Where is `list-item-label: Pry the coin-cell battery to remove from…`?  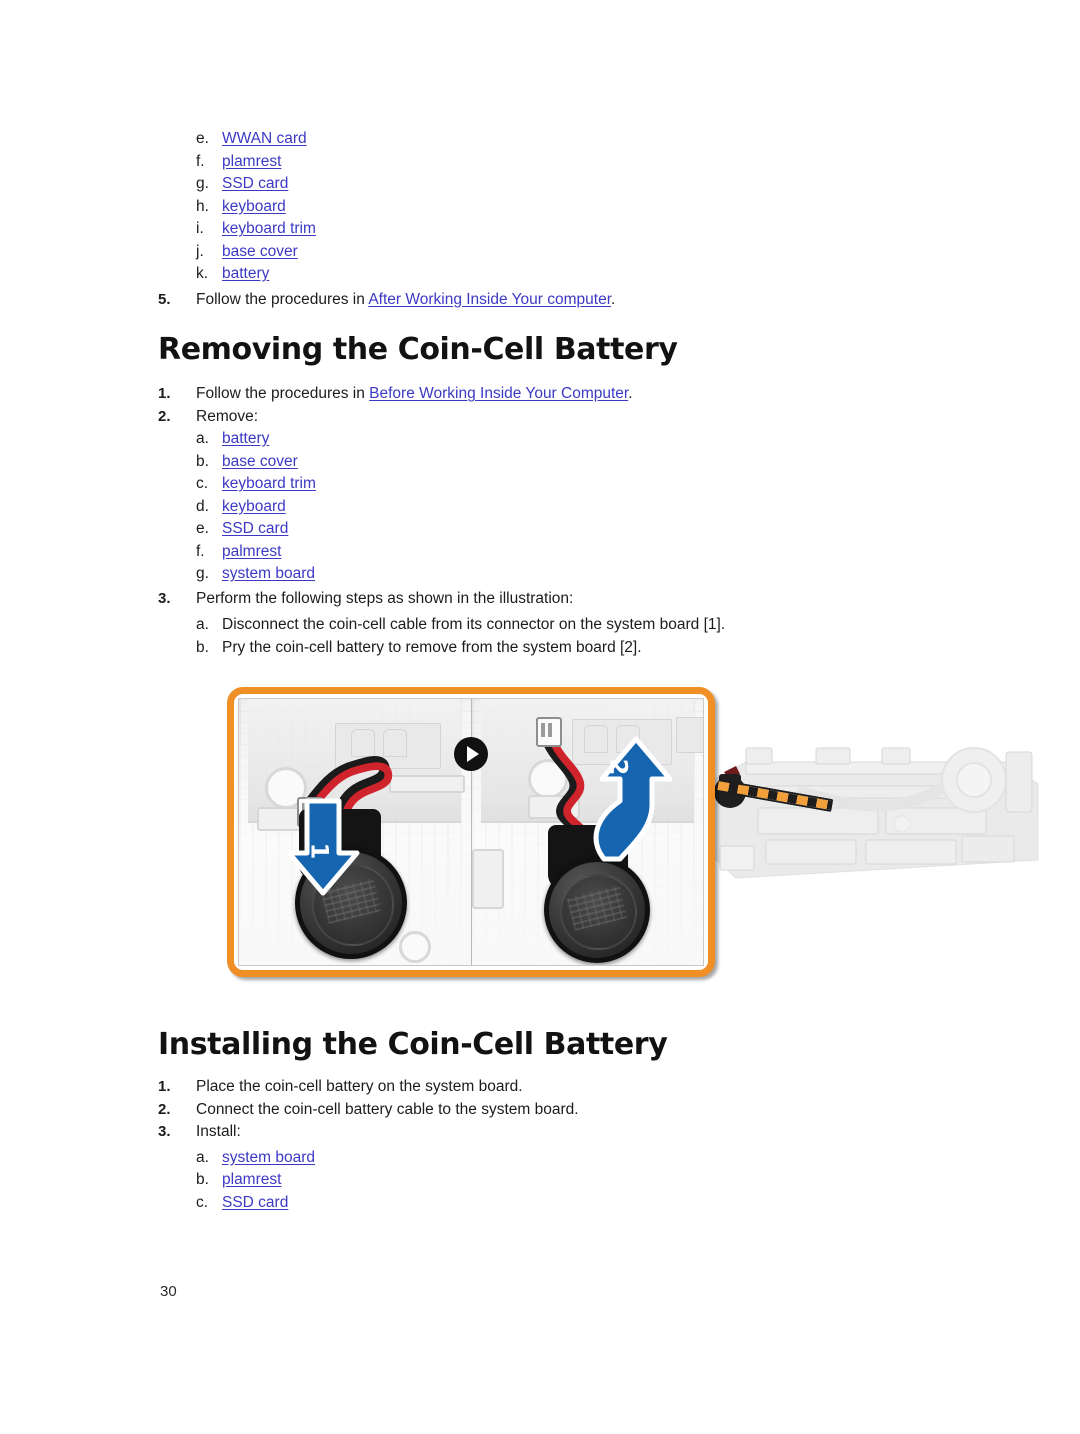
list-item-label: Pry the coin-cell battery to remove from… is located at coordinates (432, 647).